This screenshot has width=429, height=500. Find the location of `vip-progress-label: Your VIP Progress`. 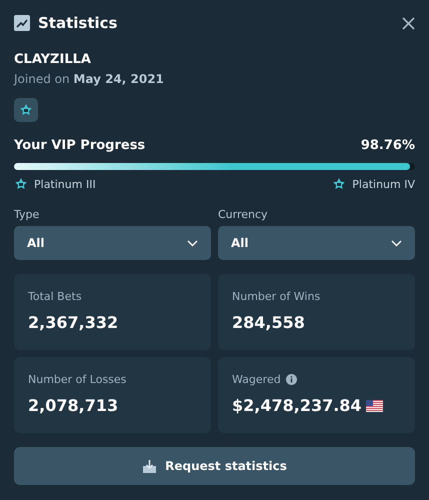

vip-progress-label: Your VIP Progress is located at coordinates (80, 145).